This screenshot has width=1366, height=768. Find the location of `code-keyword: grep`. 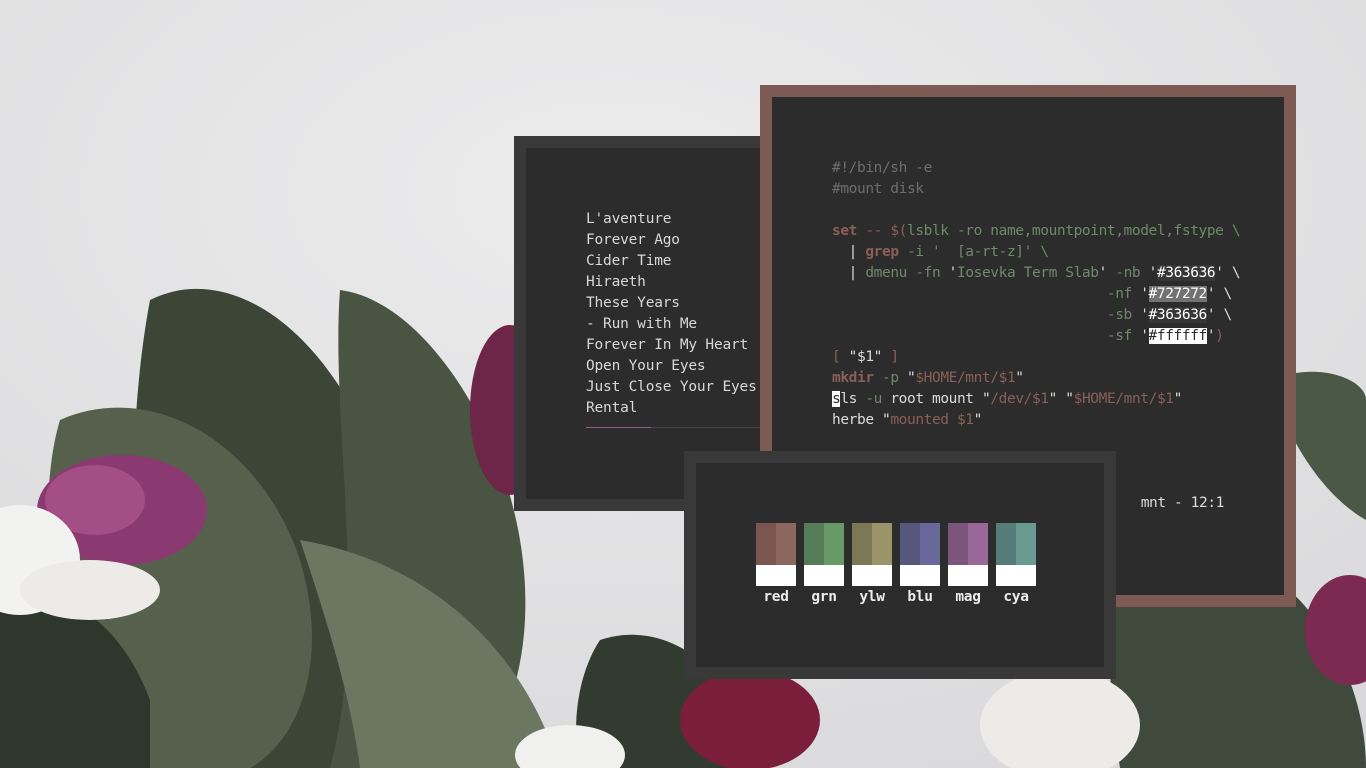

code-keyword: grep is located at coordinates (882, 252).